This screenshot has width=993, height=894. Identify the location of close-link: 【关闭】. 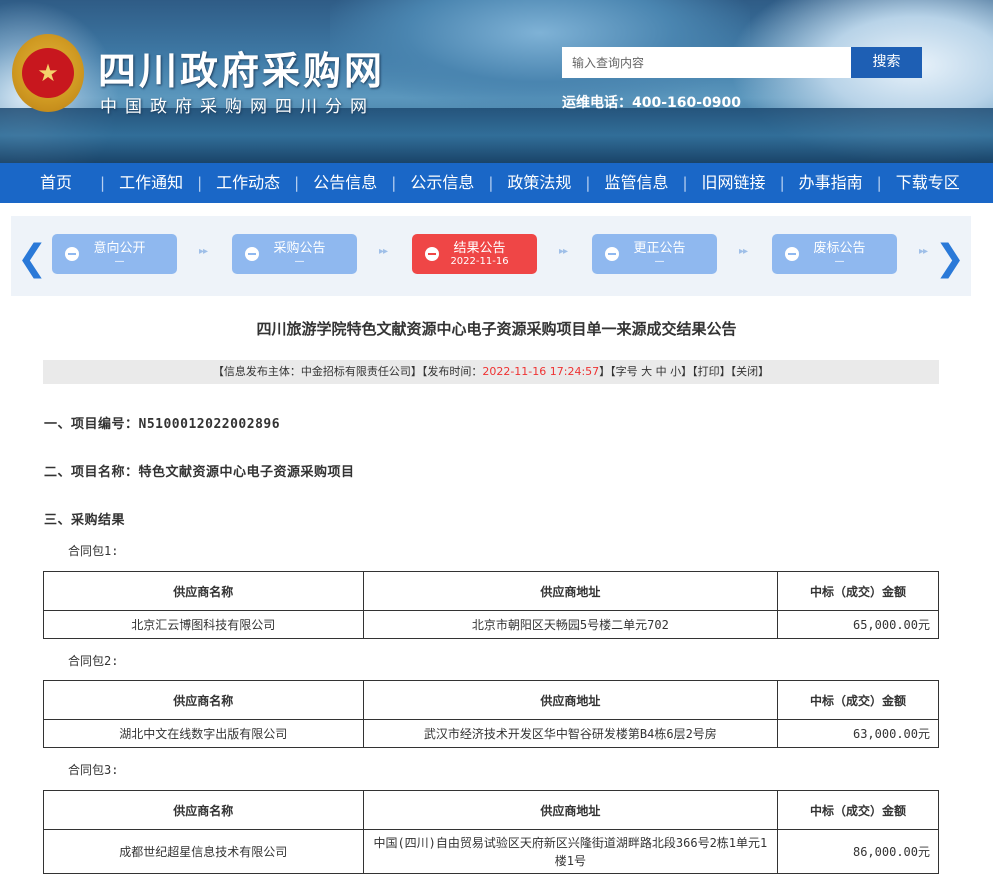
(750, 371).